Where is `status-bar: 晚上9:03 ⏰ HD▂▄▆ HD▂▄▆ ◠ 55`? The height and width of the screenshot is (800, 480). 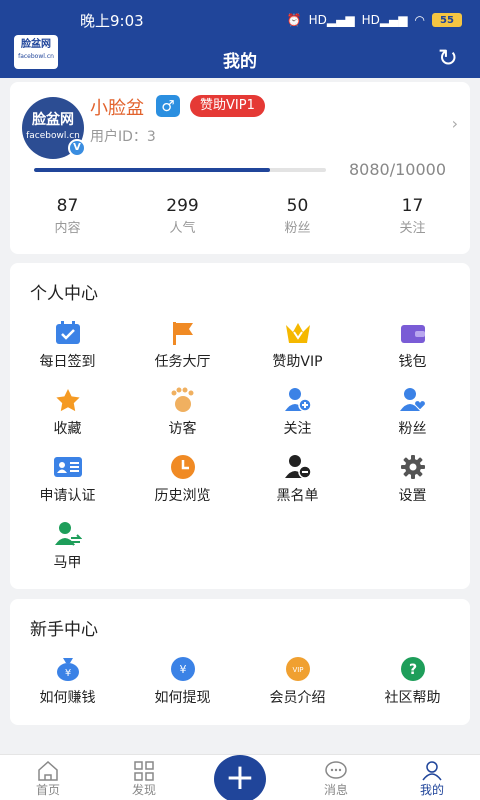
status-bar: 晚上9:03 ⏰ HD▂▄▆ HD▂▄▆ ◠ 55 is located at coordinates (240, 20).